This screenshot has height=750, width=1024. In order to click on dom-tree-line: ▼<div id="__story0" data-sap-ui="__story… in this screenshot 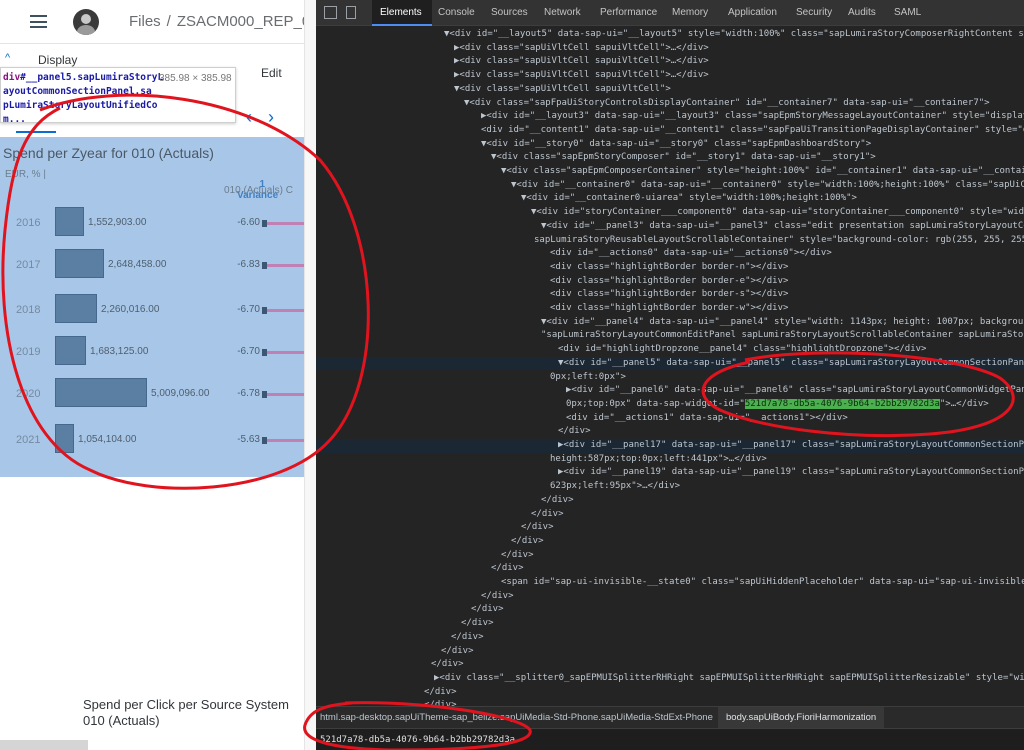, I will do `click(593, 145)`.